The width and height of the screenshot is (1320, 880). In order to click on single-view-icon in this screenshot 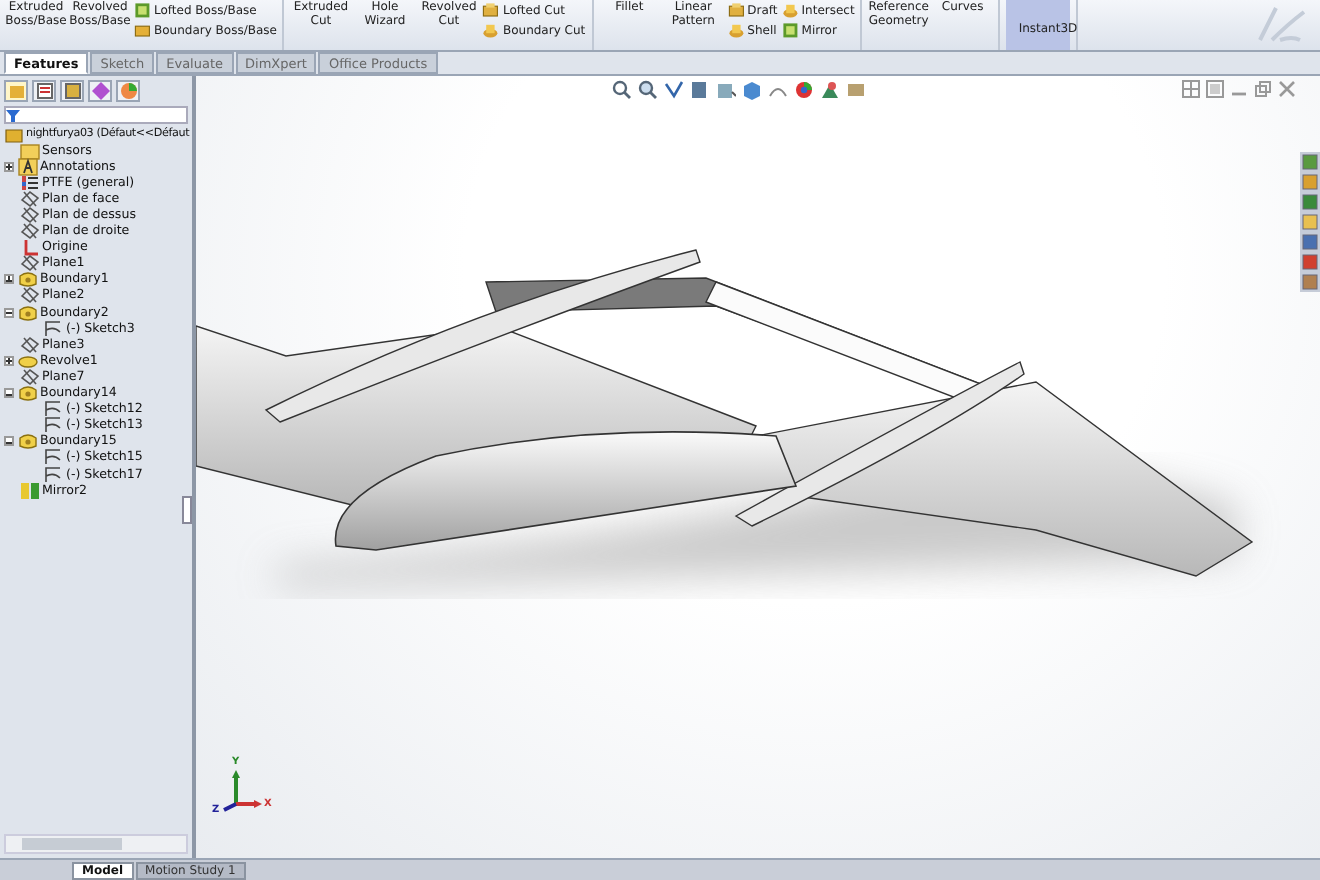, I will do `click(1215, 89)`.